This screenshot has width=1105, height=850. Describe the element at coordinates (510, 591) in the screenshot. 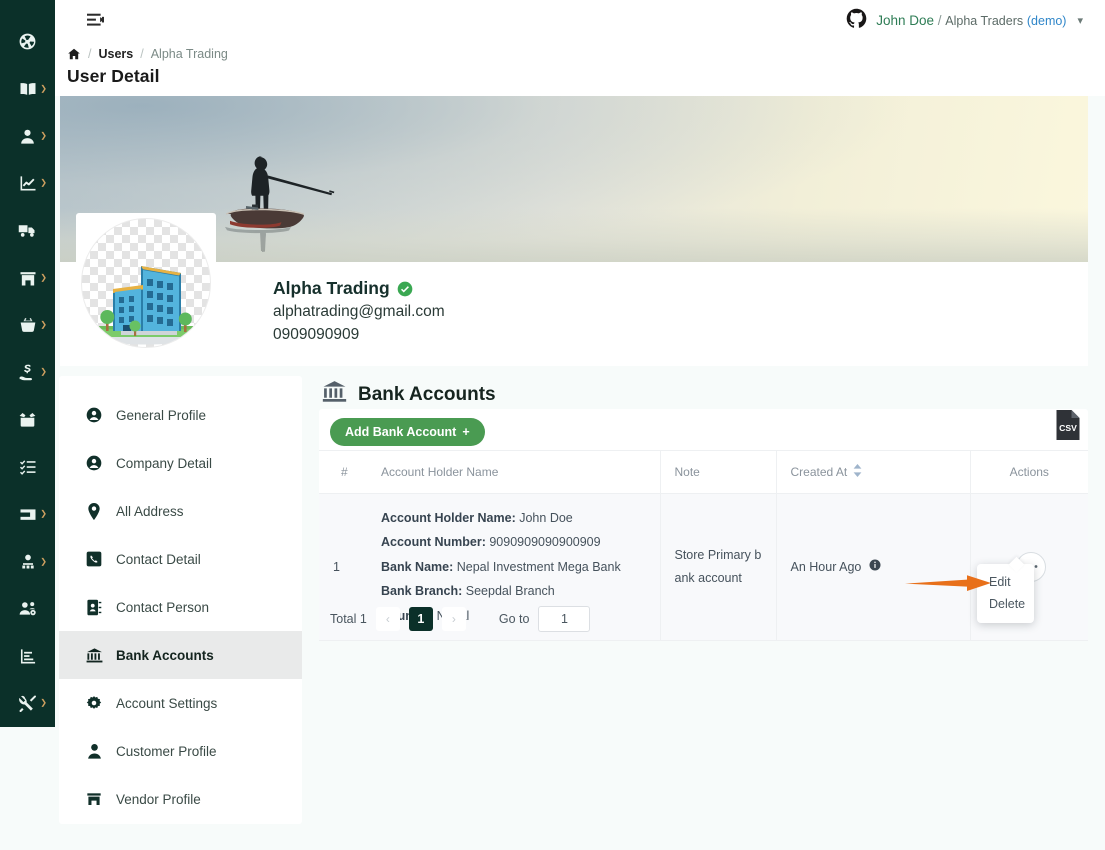

I see `detail-value: Seepdal Branch` at that location.